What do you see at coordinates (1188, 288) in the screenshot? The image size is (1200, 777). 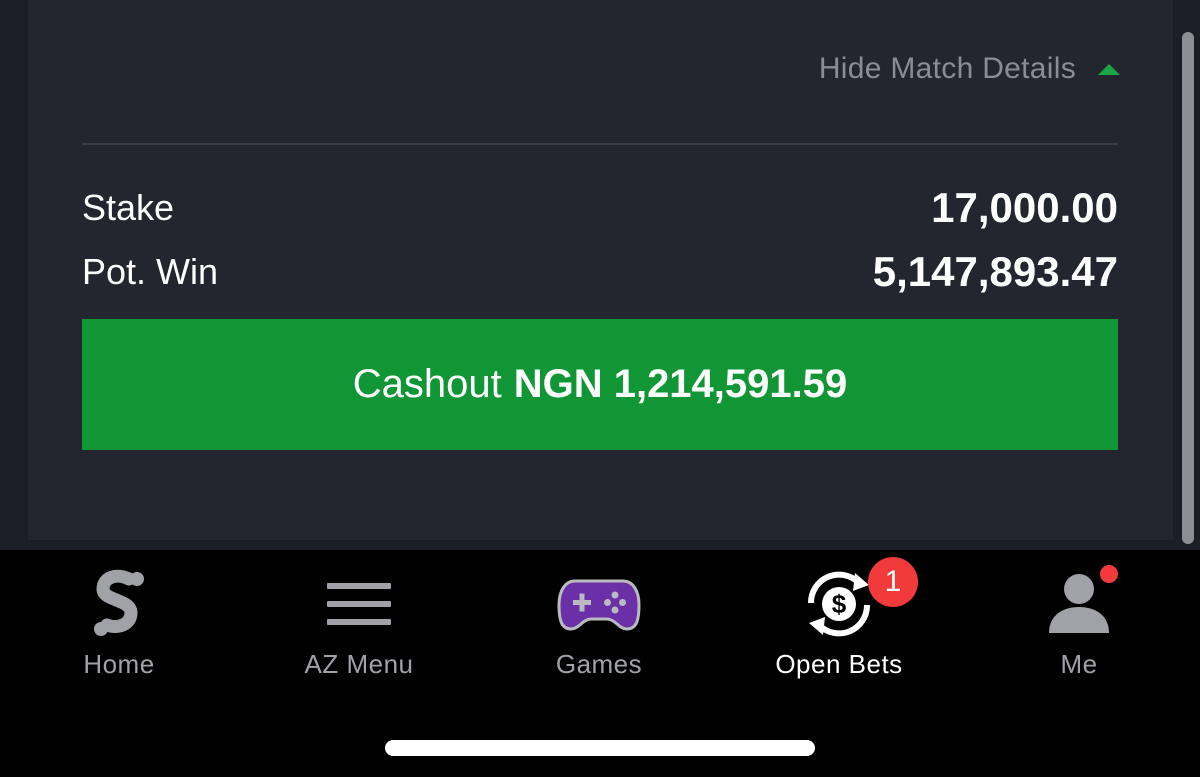 I see `scrollbar` at bounding box center [1188, 288].